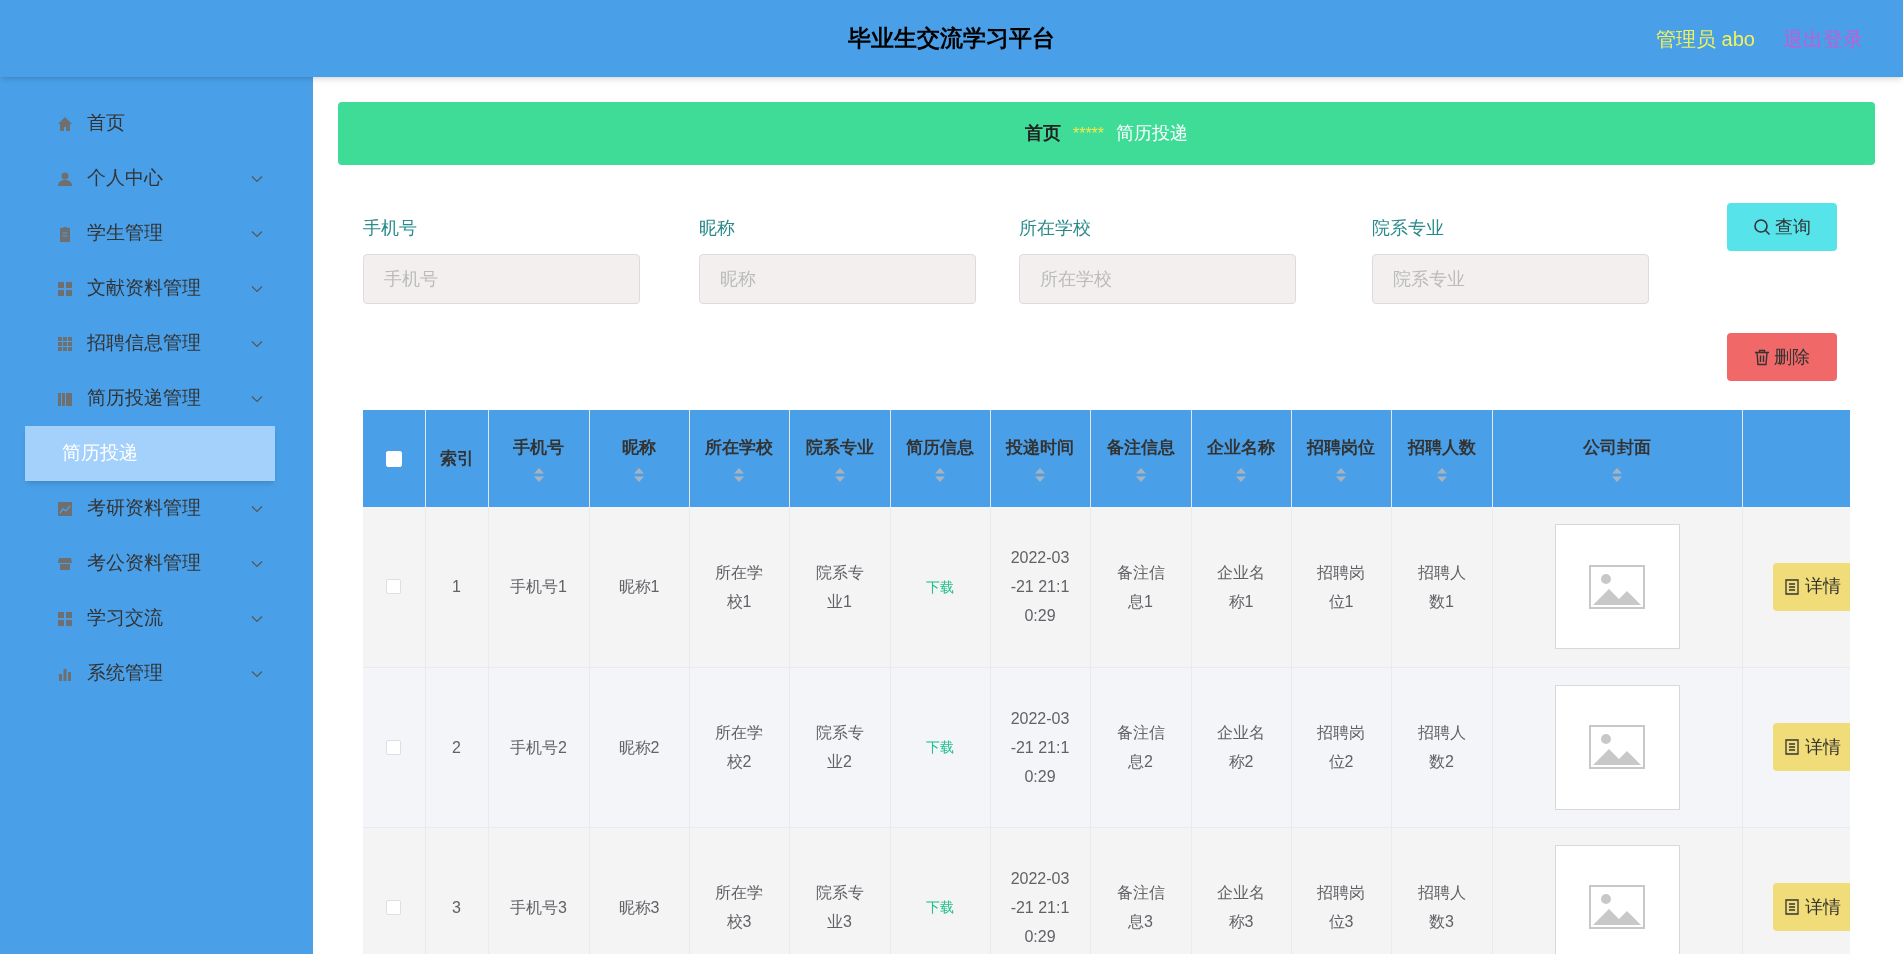  What do you see at coordinates (1157, 279) in the screenshot?
I see `input-field: 所在学校` at bounding box center [1157, 279].